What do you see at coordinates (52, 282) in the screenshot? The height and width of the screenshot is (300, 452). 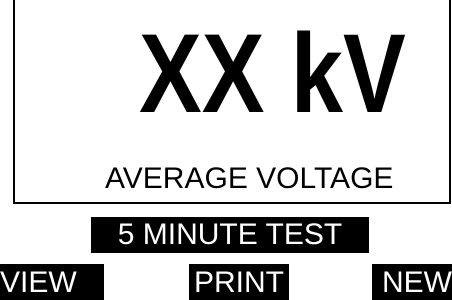 I see `view-button: VIEW` at bounding box center [52, 282].